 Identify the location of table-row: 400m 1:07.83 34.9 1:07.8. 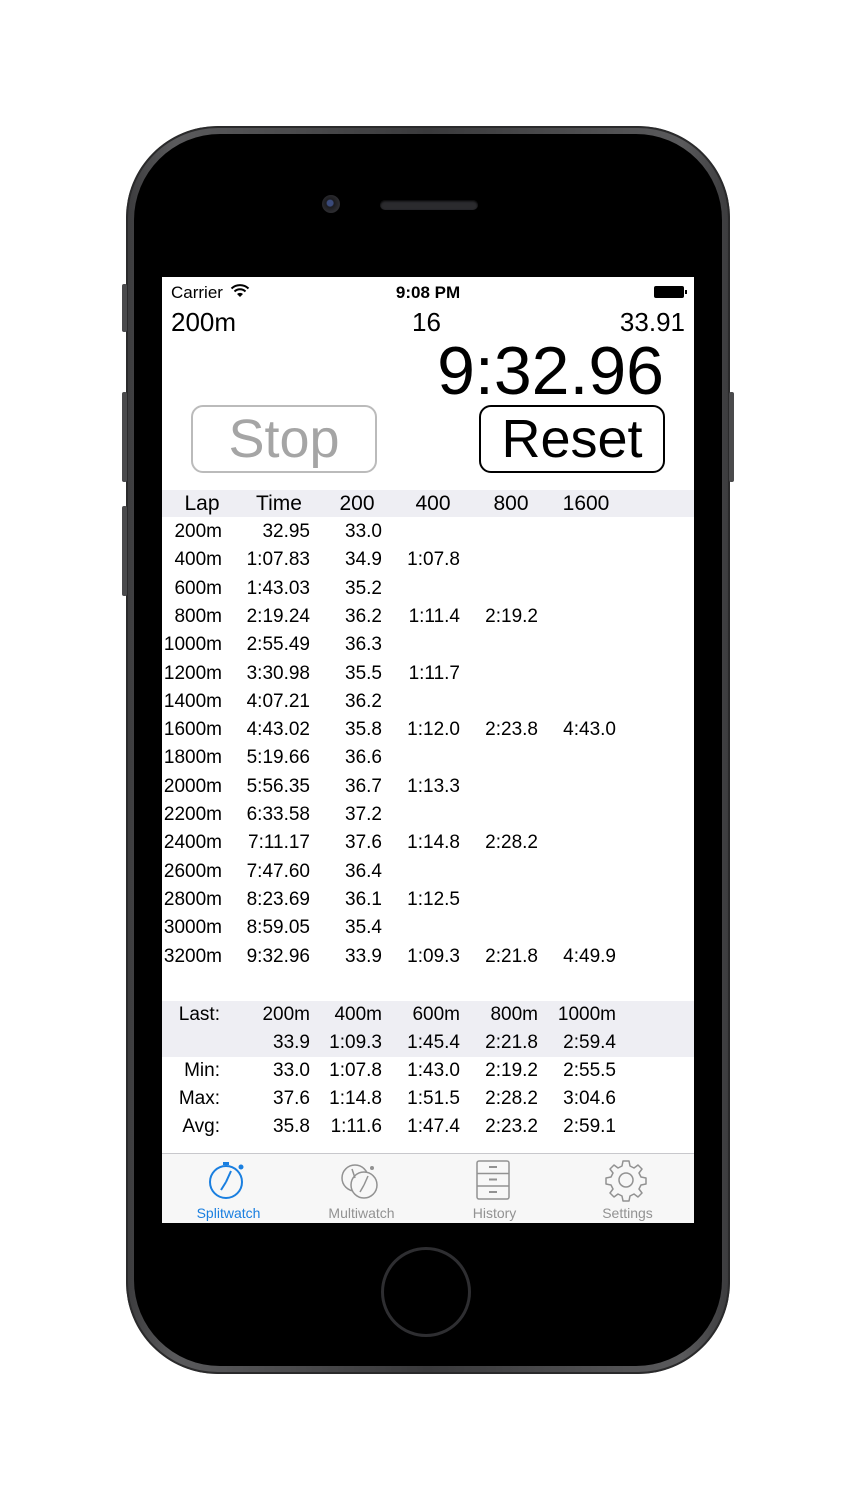
(428, 560).